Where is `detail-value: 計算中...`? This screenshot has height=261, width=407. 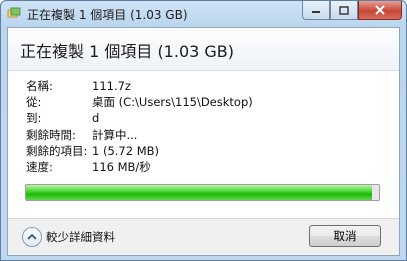
detail-value: 計算中... is located at coordinates (115, 134).